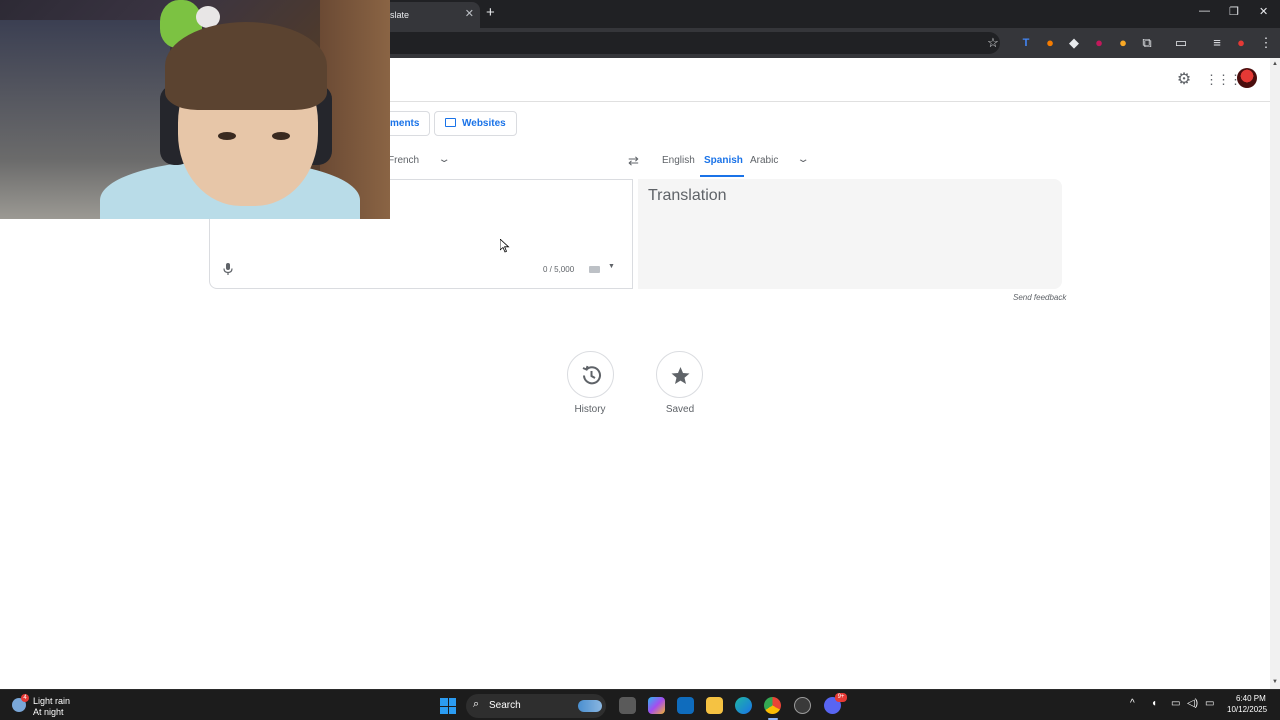 This screenshot has width=1280, height=720. What do you see at coordinates (1263, 11) in the screenshot?
I see `close-window-button: ✕` at bounding box center [1263, 11].